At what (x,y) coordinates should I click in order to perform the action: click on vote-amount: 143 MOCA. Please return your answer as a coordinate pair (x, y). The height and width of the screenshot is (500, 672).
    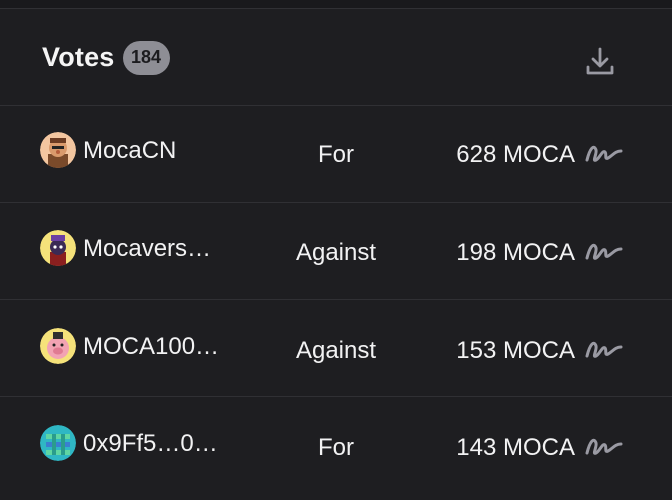
    Looking at the image, I should click on (515, 447).